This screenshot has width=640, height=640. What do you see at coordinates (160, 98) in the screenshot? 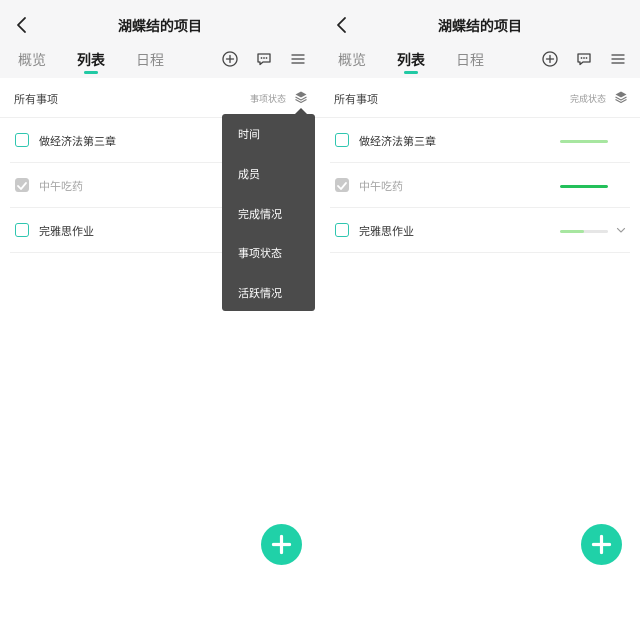
I see `filter-bar: 所有事项 事项状态` at bounding box center [160, 98].